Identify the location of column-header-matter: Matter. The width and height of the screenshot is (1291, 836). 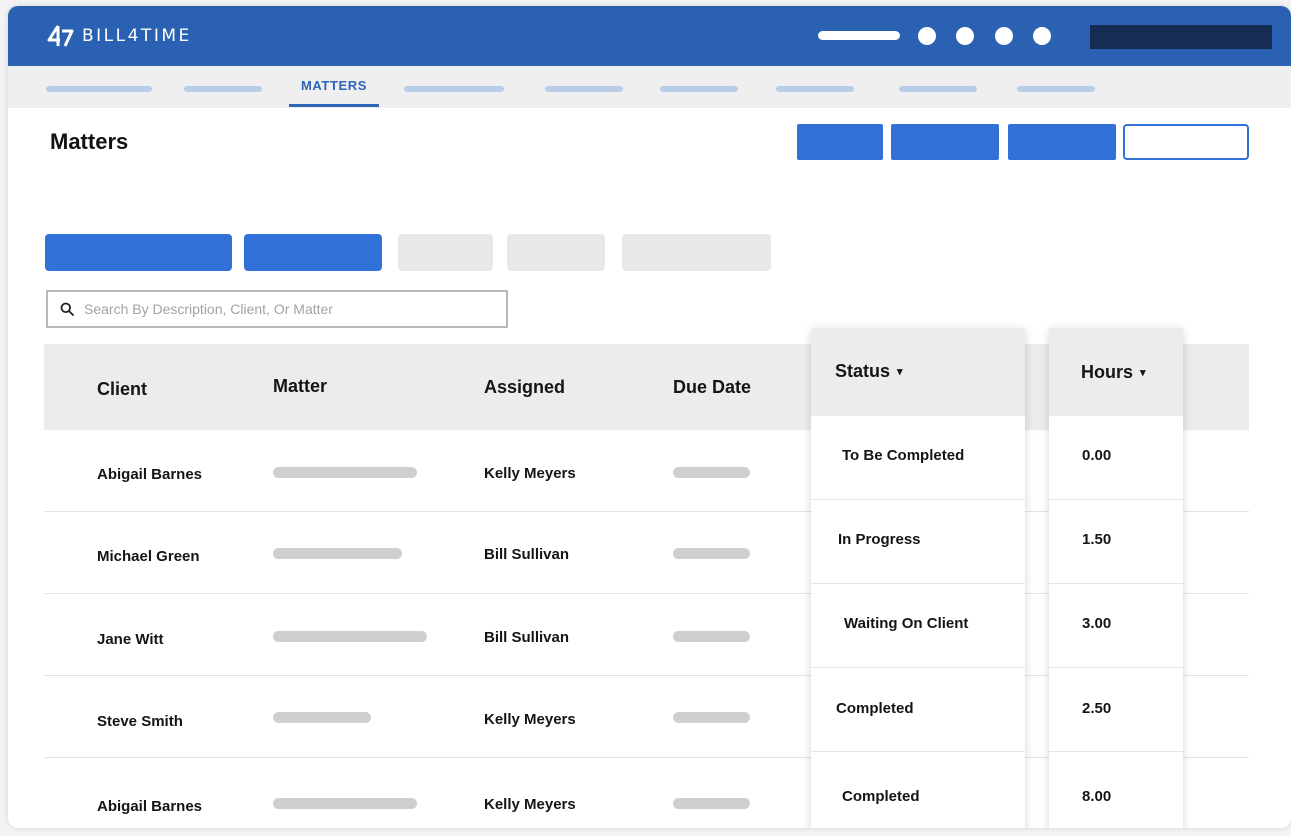
(300, 386).